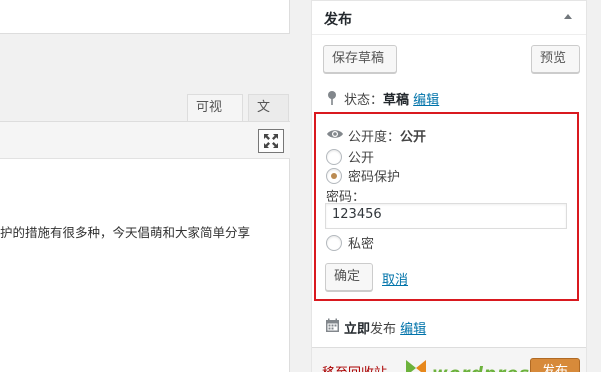  Describe the element at coordinates (357, 329) in the screenshot. I see `schedule-prefix: 立即` at that location.